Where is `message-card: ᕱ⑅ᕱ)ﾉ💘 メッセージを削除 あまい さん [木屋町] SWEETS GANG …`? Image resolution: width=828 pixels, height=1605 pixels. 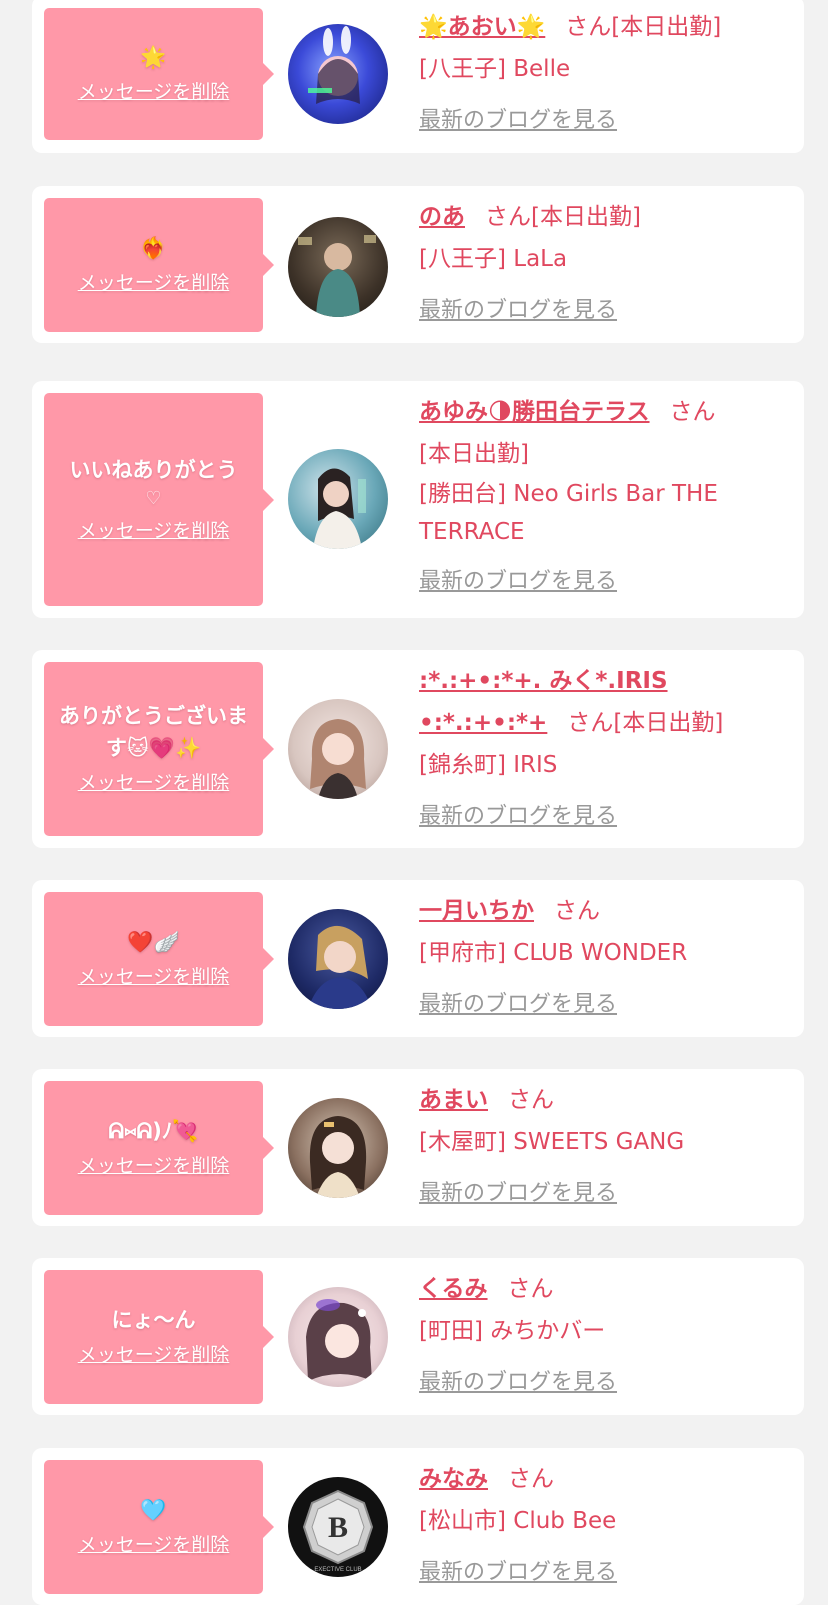 message-card: ᕱ⑅ᕱ)ﾉ💘 メッセージを削除 あまい さん [木屋町] SWEETS GANG … is located at coordinates (418, 1147).